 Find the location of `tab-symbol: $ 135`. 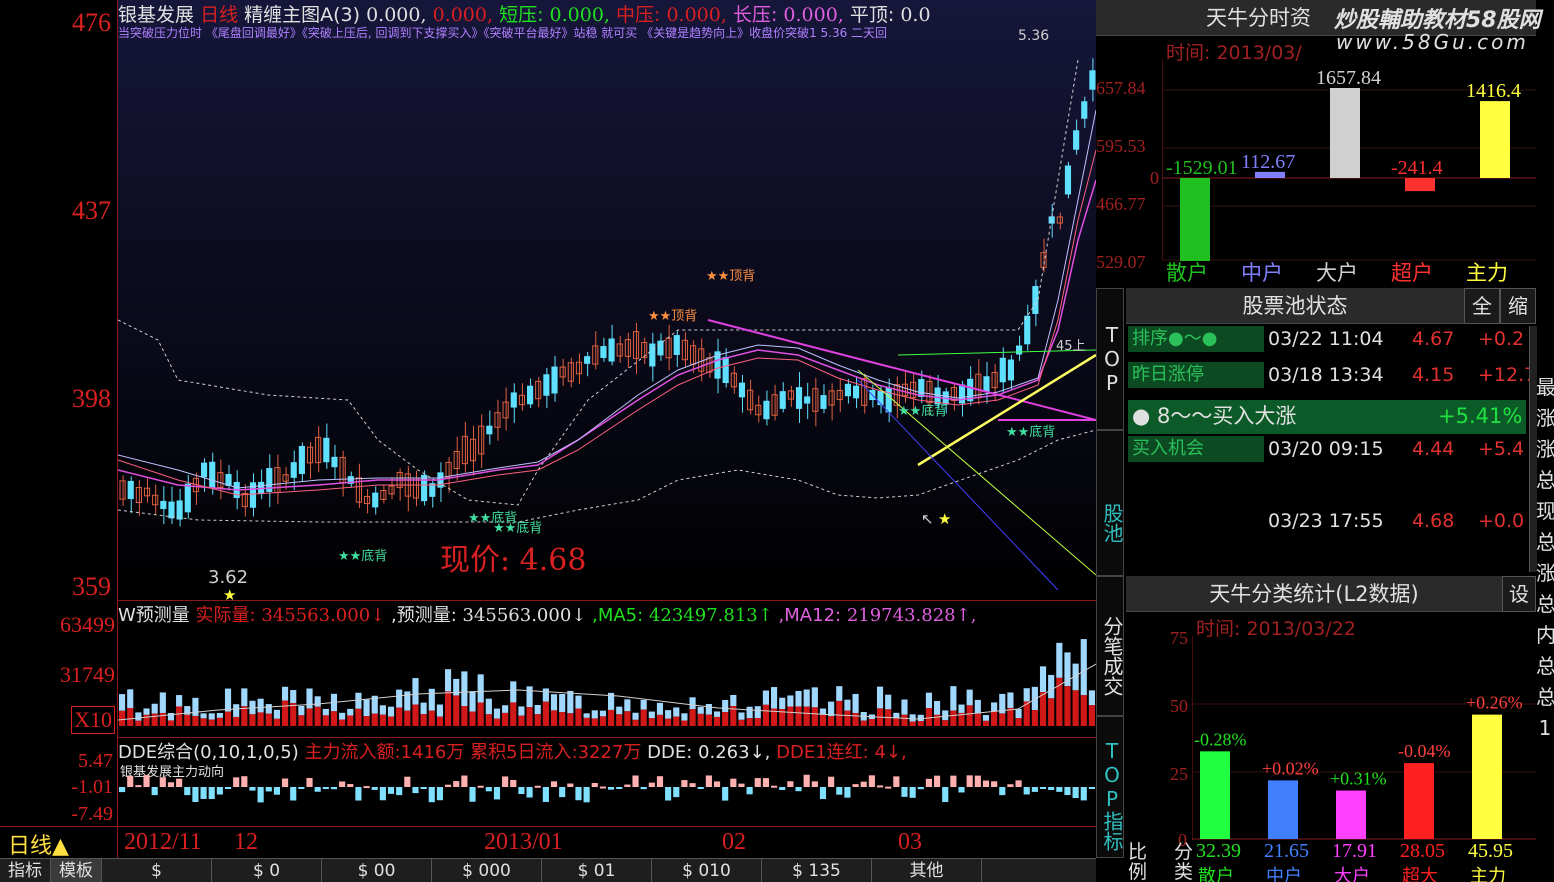

tab-symbol: $ 135 is located at coordinates (817, 870).